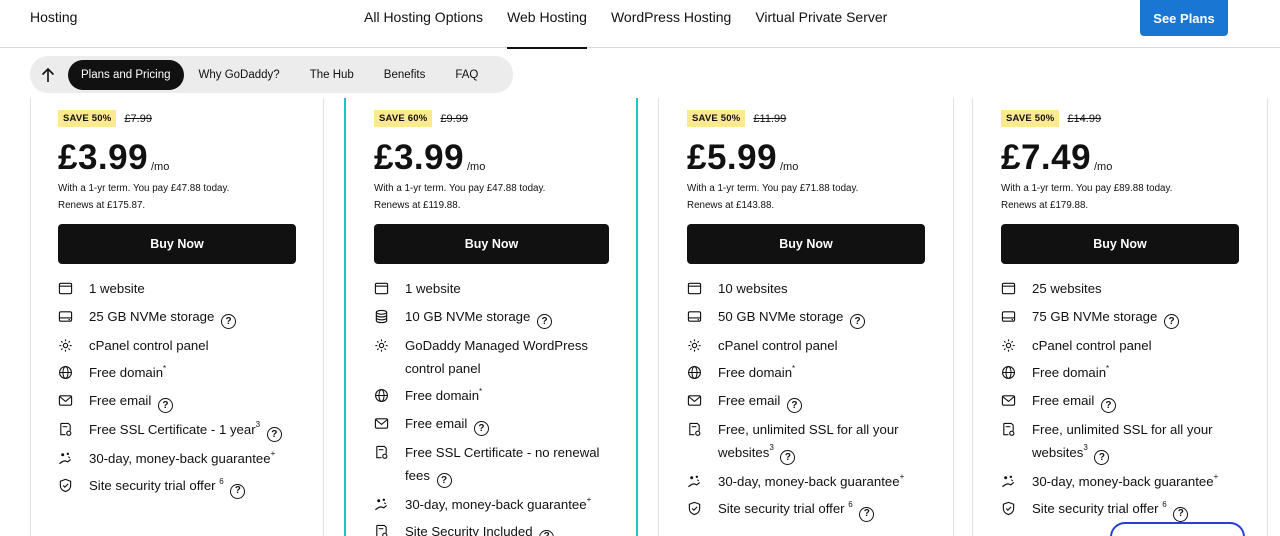 Image resolution: width=1280 pixels, height=536 pixels. Describe the element at coordinates (405, 75) in the screenshot. I see `tab-benefits: Benefits` at that location.